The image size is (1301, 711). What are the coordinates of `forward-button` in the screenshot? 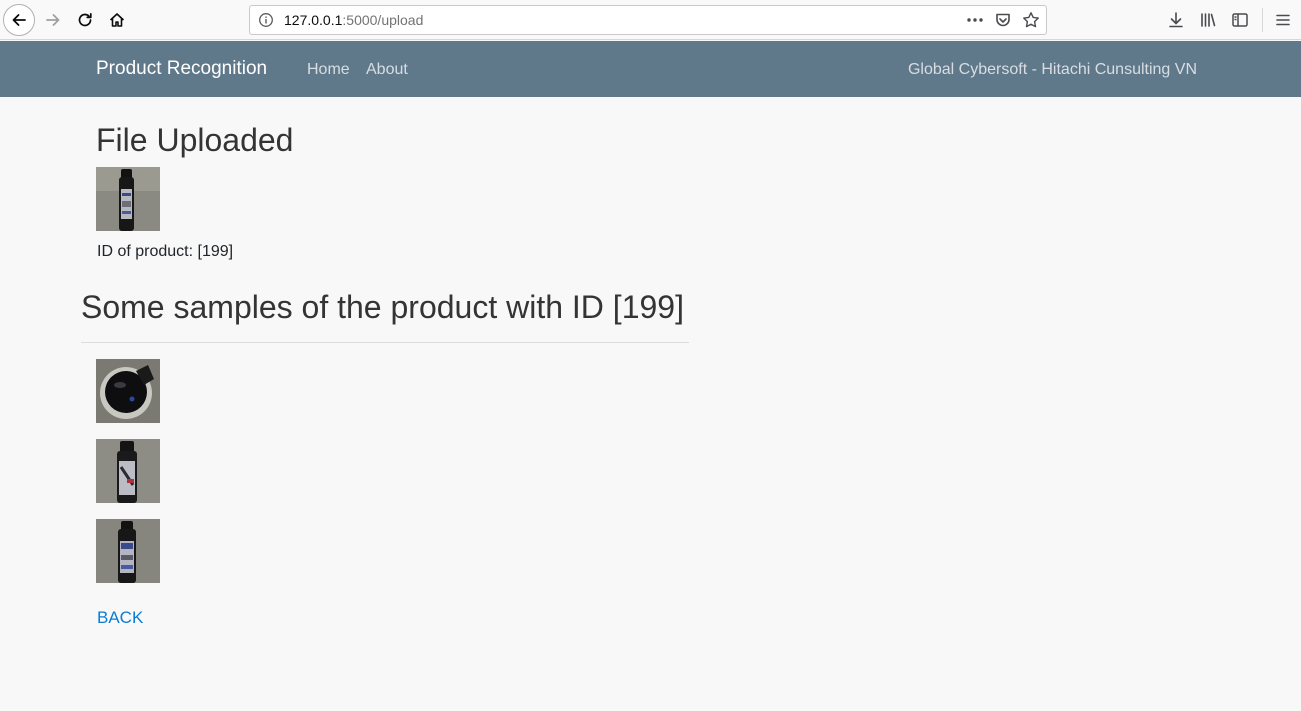 It's located at (53, 20).